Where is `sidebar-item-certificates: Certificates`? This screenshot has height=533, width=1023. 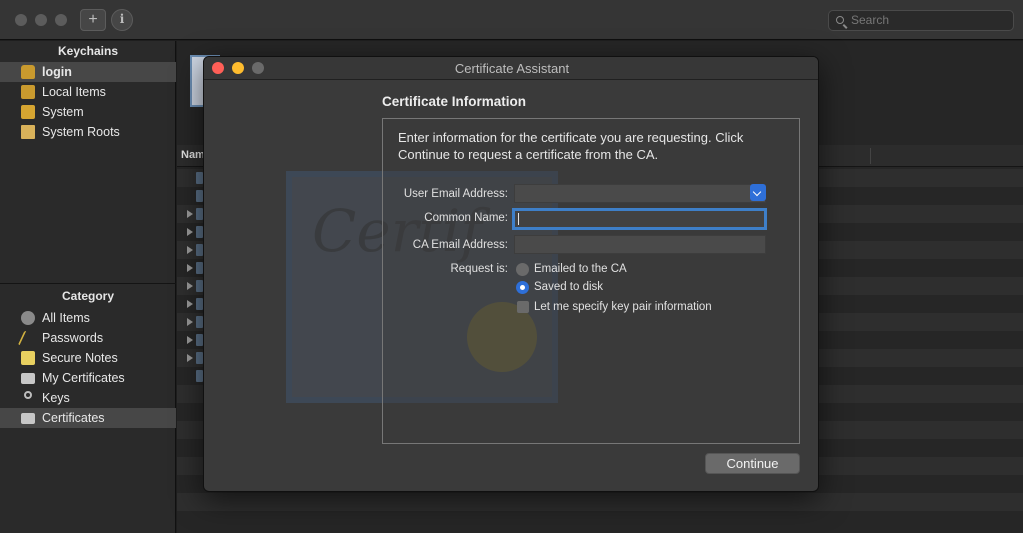
sidebar-item-certificates: Certificates is located at coordinates (88, 418).